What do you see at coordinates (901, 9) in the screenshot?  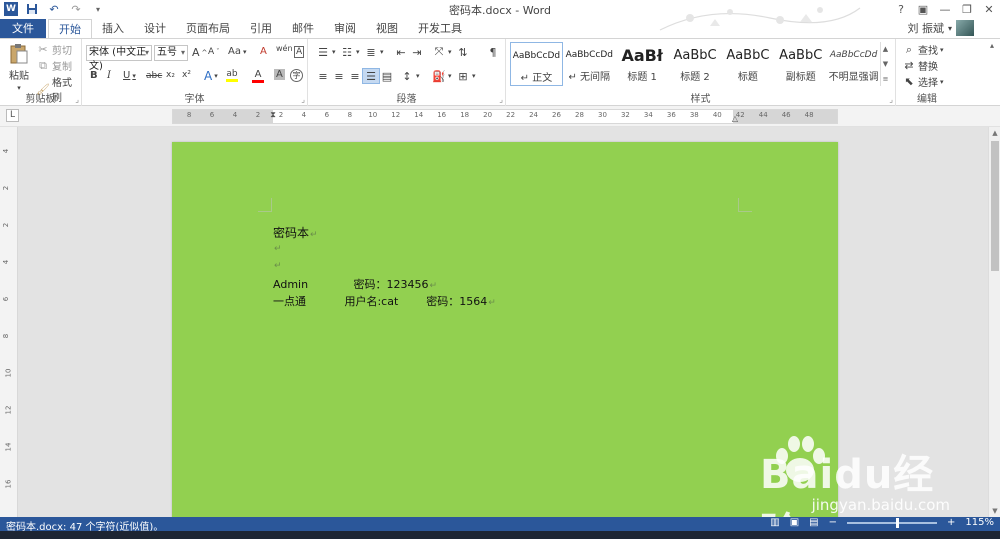 I see `help-icon: ?` at bounding box center [901, 9].